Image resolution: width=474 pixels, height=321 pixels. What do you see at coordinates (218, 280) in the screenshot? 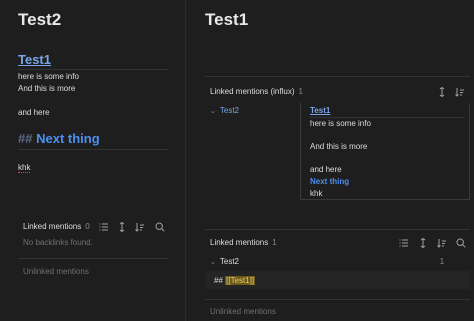
I see `snippet-hash: ##` at bounding box center [218, 280].